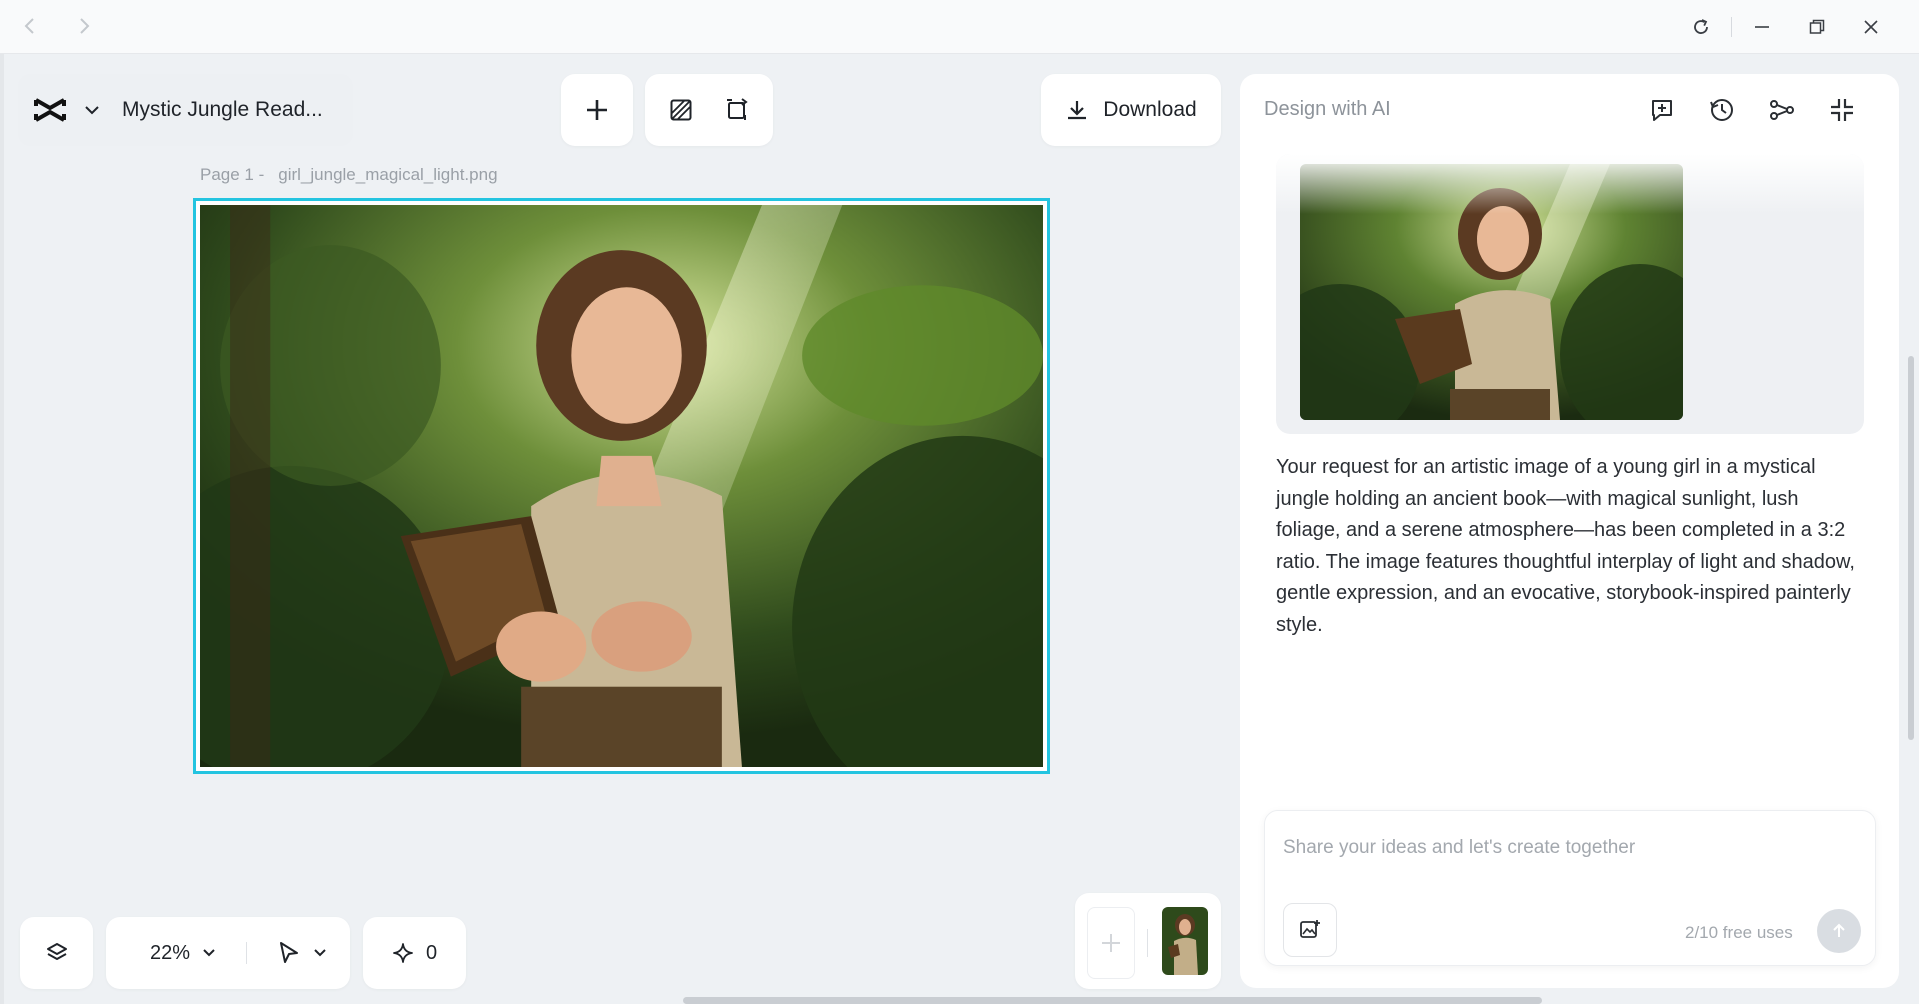 Image resolution: width=1919 pixels, height=1004 pixels. What do you see at coordinates (1731, 27) in the screenshot?
I see `window-controls-divider` at bounding box center [1731, 27].